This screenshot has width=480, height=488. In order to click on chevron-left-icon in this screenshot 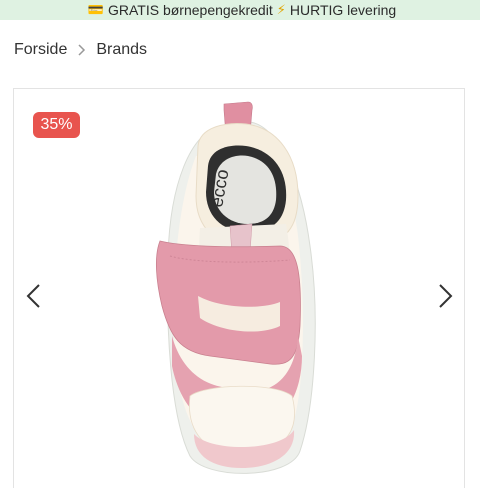, I will do `click(34, 296)`.